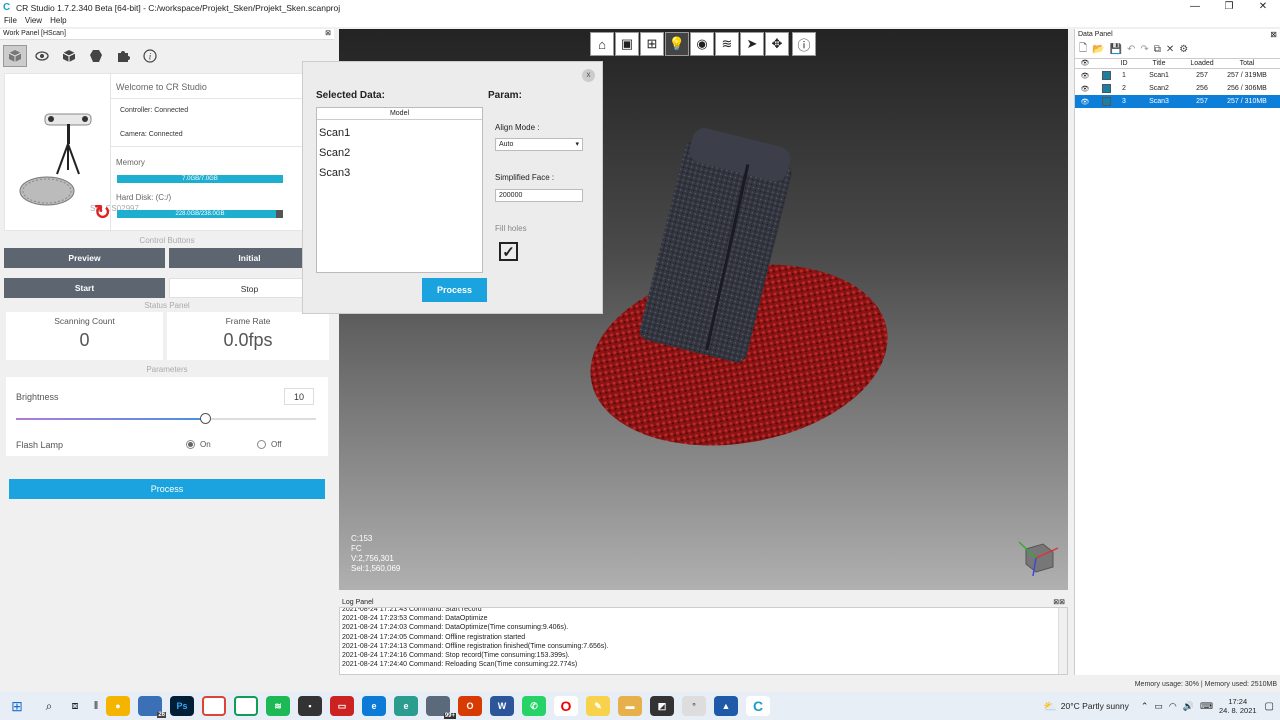 The height and width of the screenshot is (720, 1280). What do you see at coordinates (758, 706) in the screenshot?
I see `cr-studio-taskbar-icon: C` at bounding box center [758, 706].